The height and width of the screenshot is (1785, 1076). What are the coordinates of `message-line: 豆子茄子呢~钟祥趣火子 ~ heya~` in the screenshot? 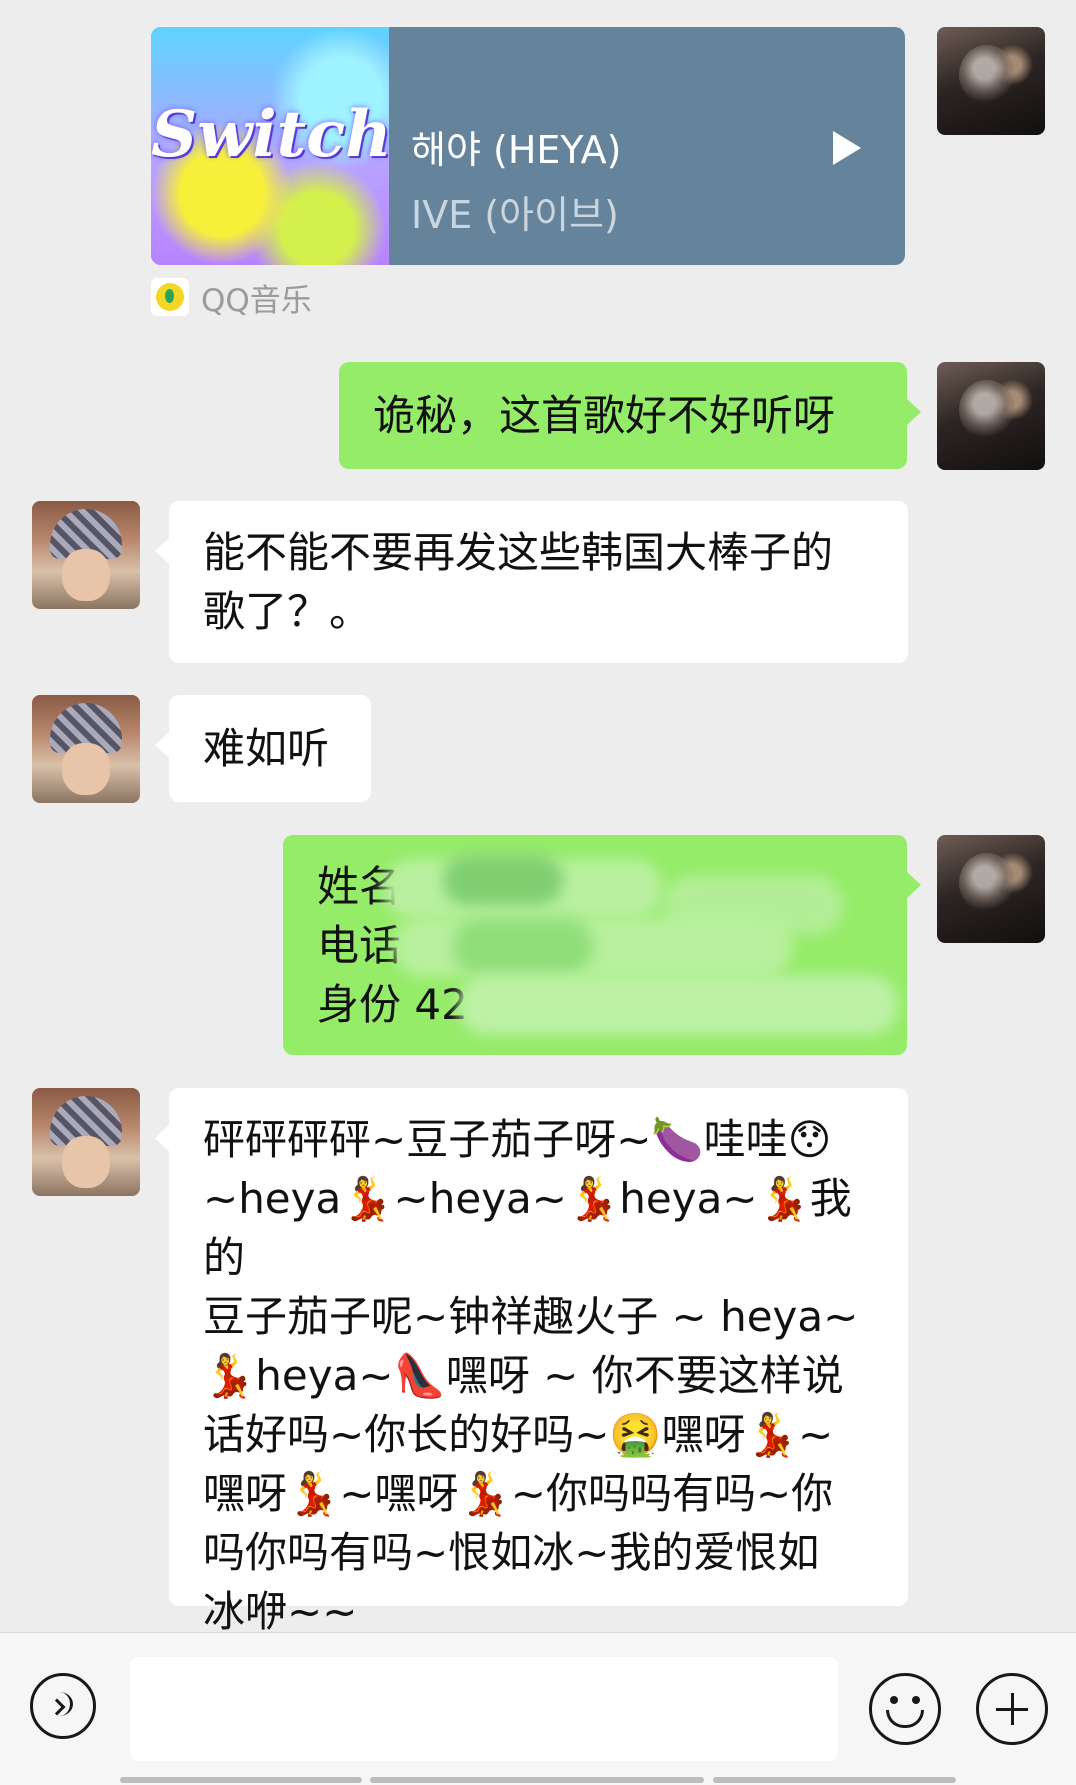 It's located at (531, 1316).